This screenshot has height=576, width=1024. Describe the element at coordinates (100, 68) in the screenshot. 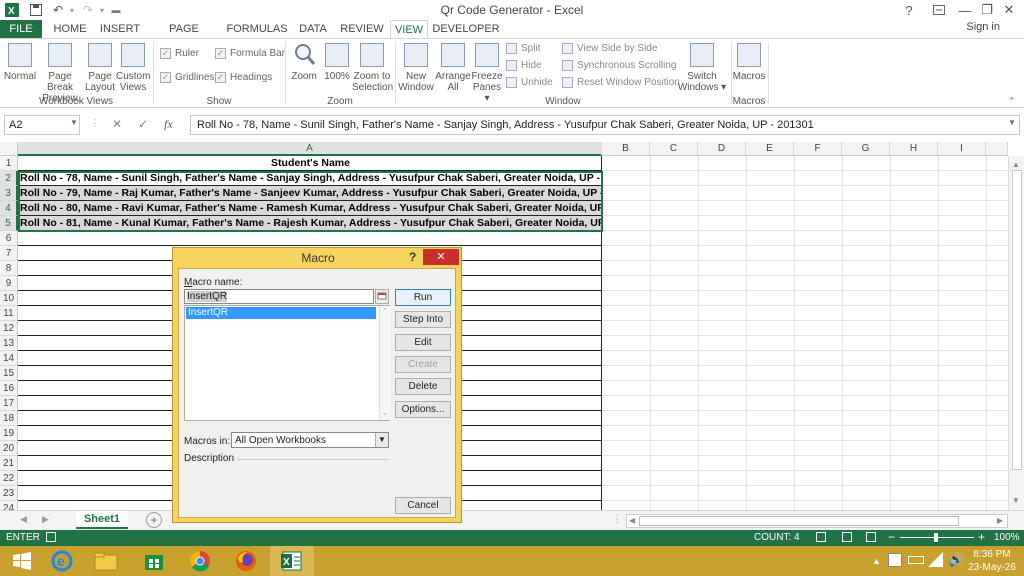

I see `page-layout-view-button: Page Layout` at that location.